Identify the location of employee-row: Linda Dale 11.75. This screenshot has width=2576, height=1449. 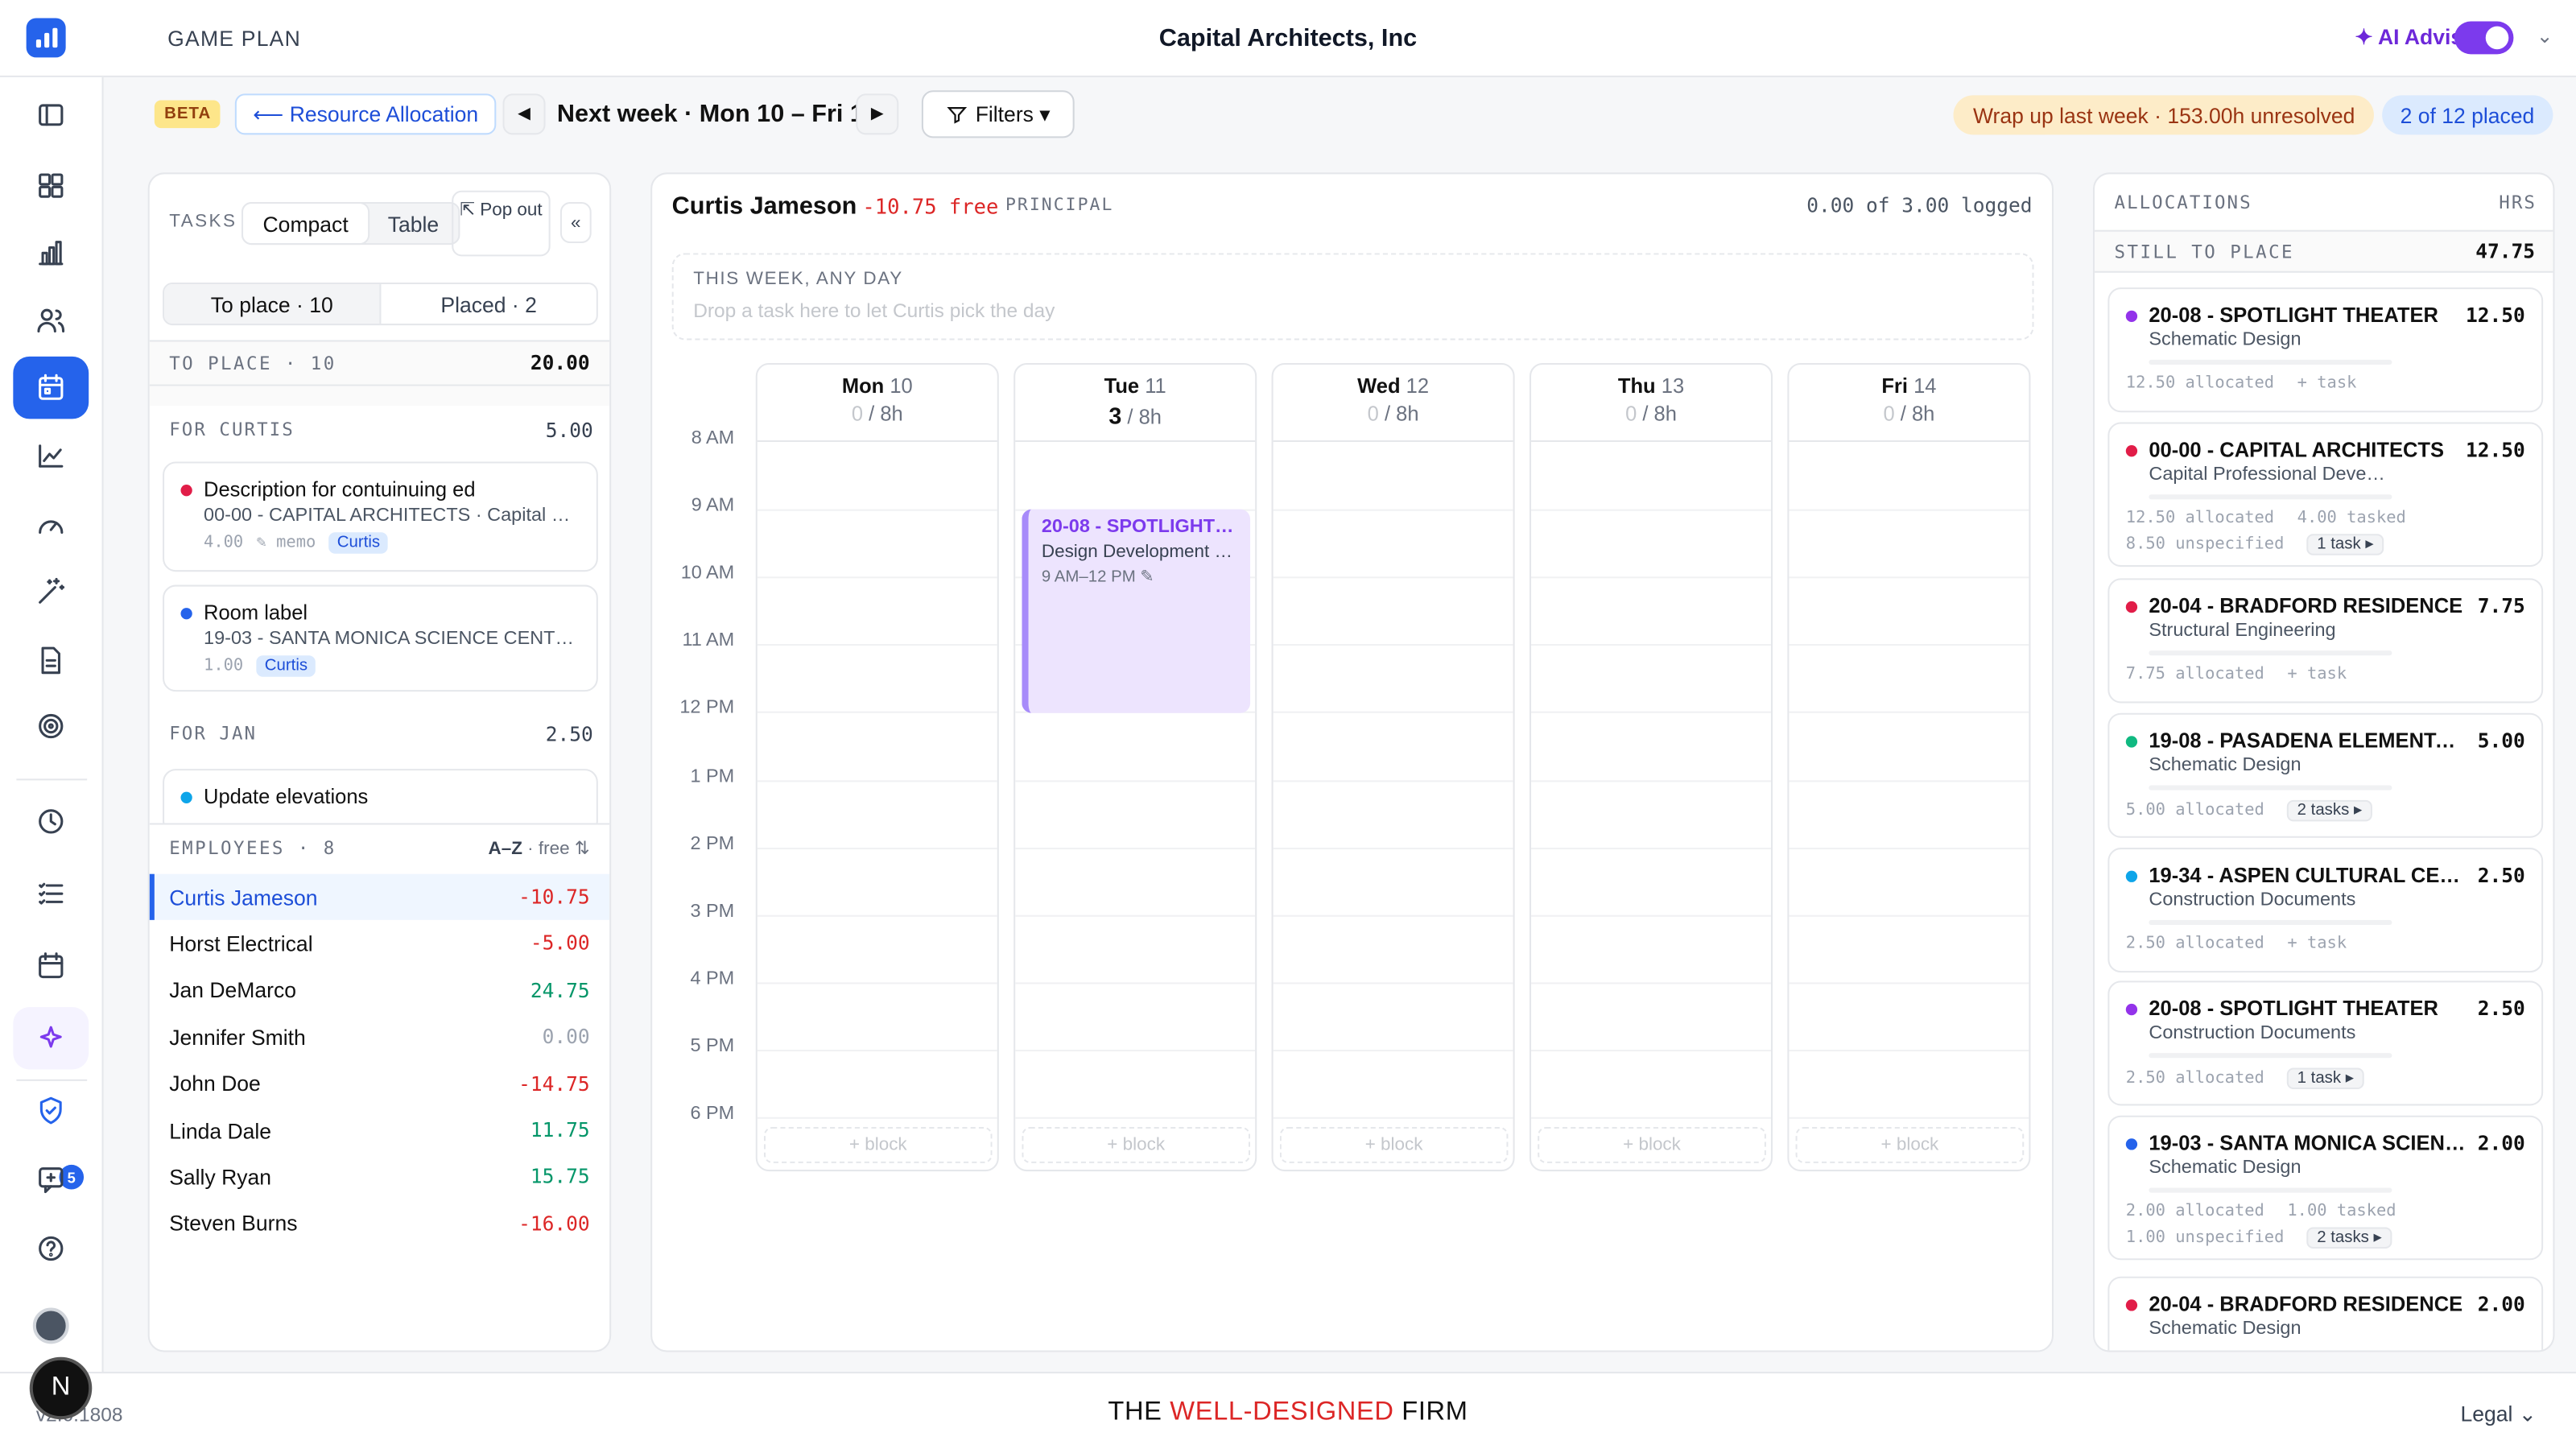
(379, 1130).